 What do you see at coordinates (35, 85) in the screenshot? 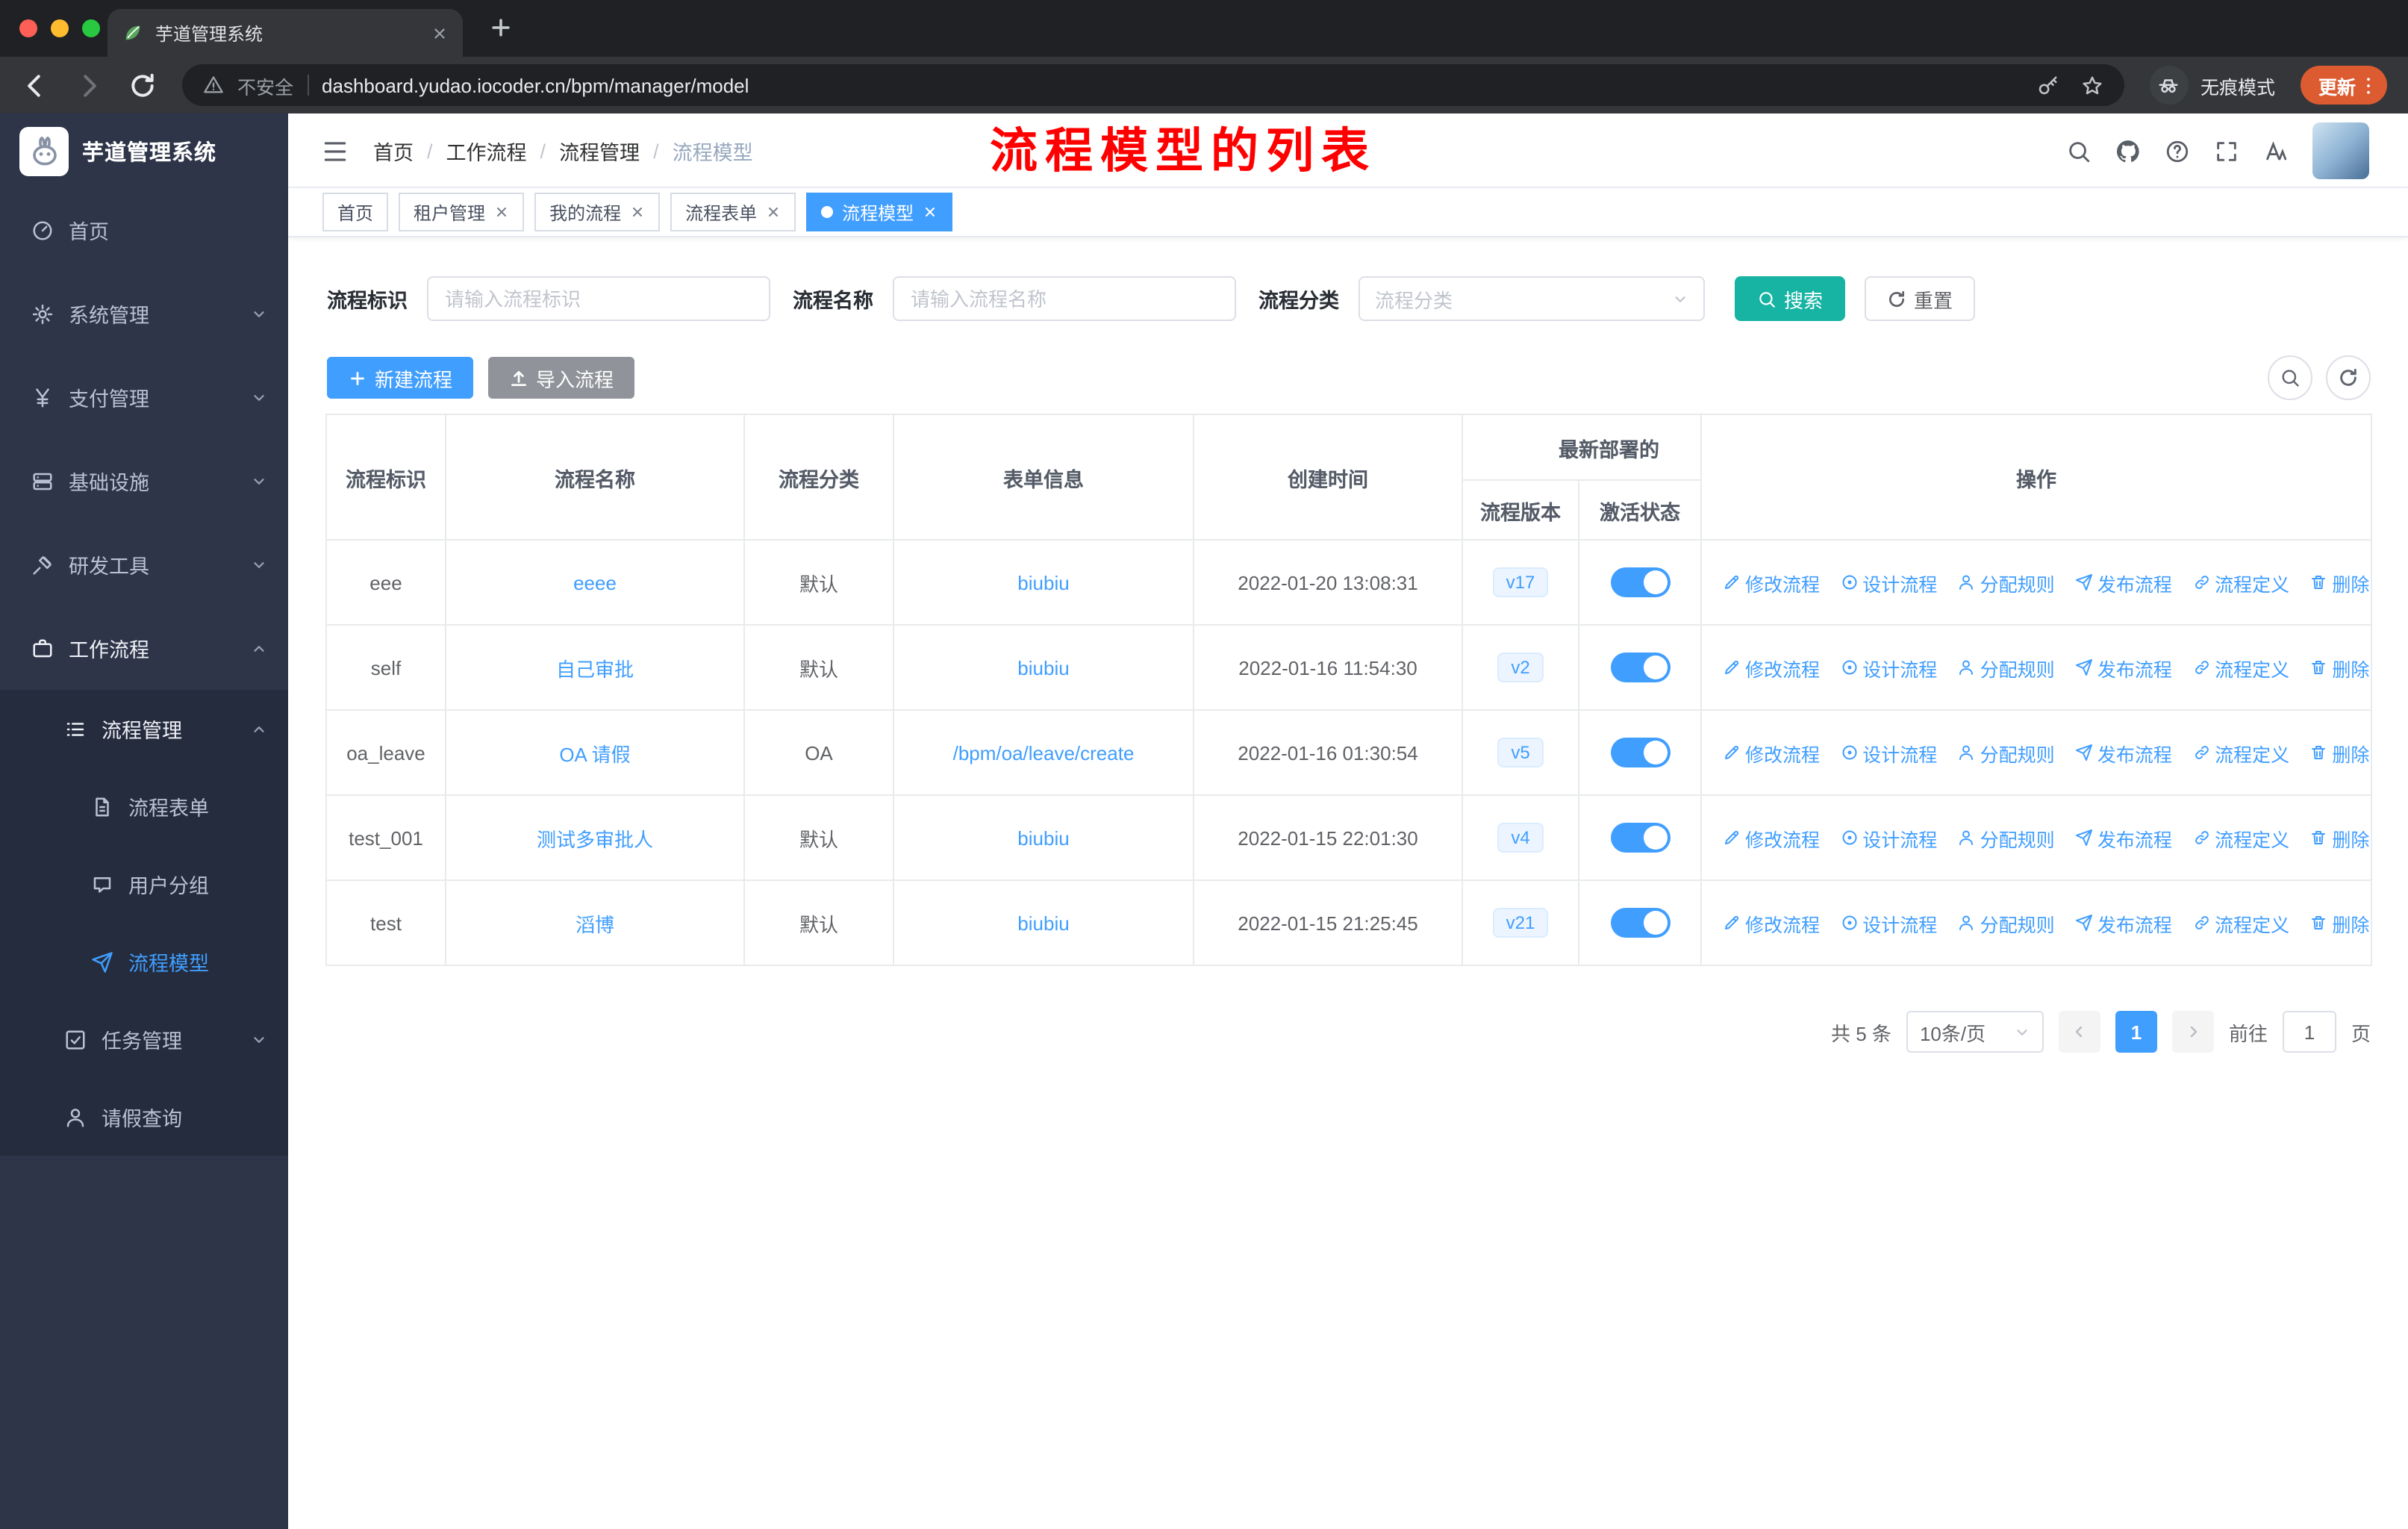
I see `back-button` at bounding box center [35, 85].